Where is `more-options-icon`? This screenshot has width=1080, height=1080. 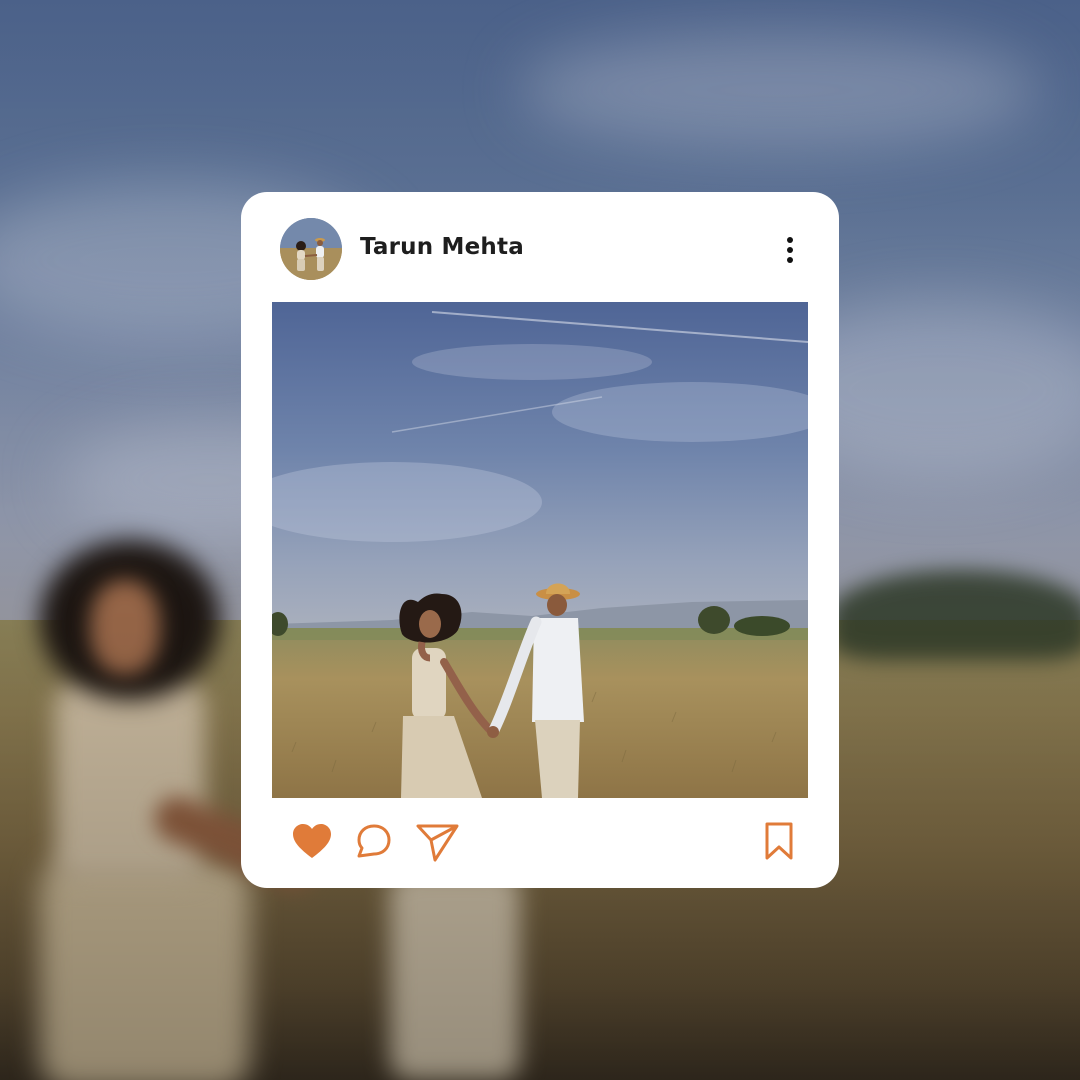
more-options-icon is located at coordinates (790, 250).